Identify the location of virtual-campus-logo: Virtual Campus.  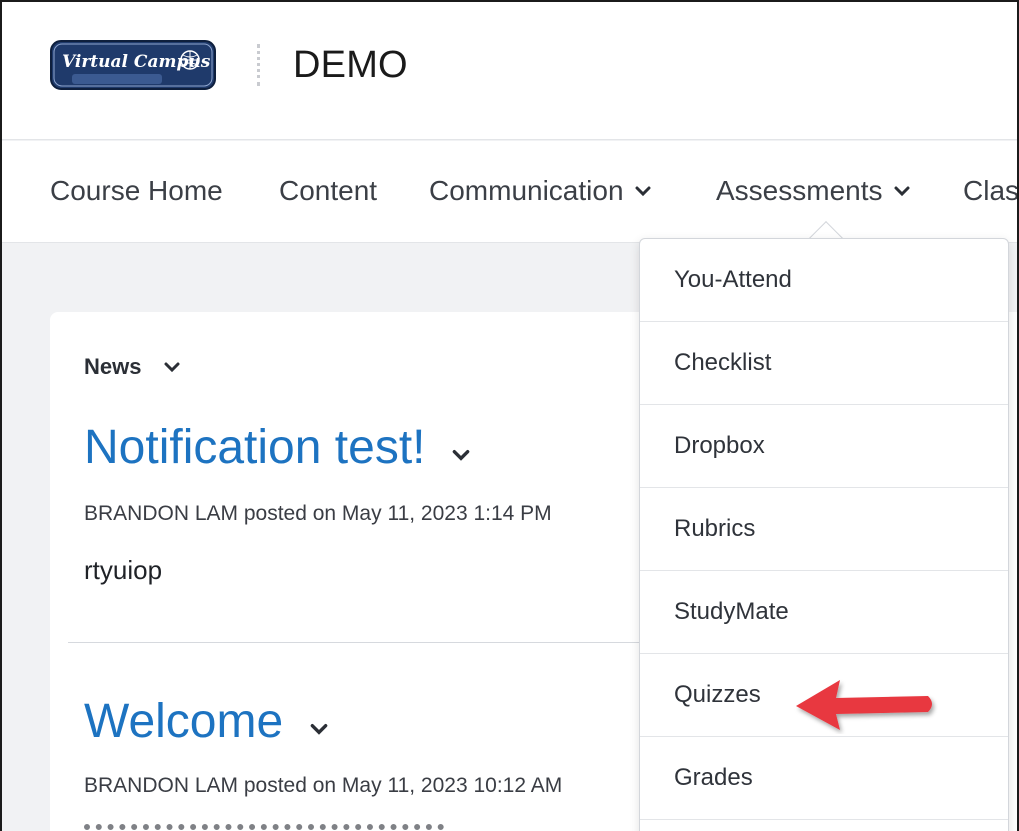
(133, 65).